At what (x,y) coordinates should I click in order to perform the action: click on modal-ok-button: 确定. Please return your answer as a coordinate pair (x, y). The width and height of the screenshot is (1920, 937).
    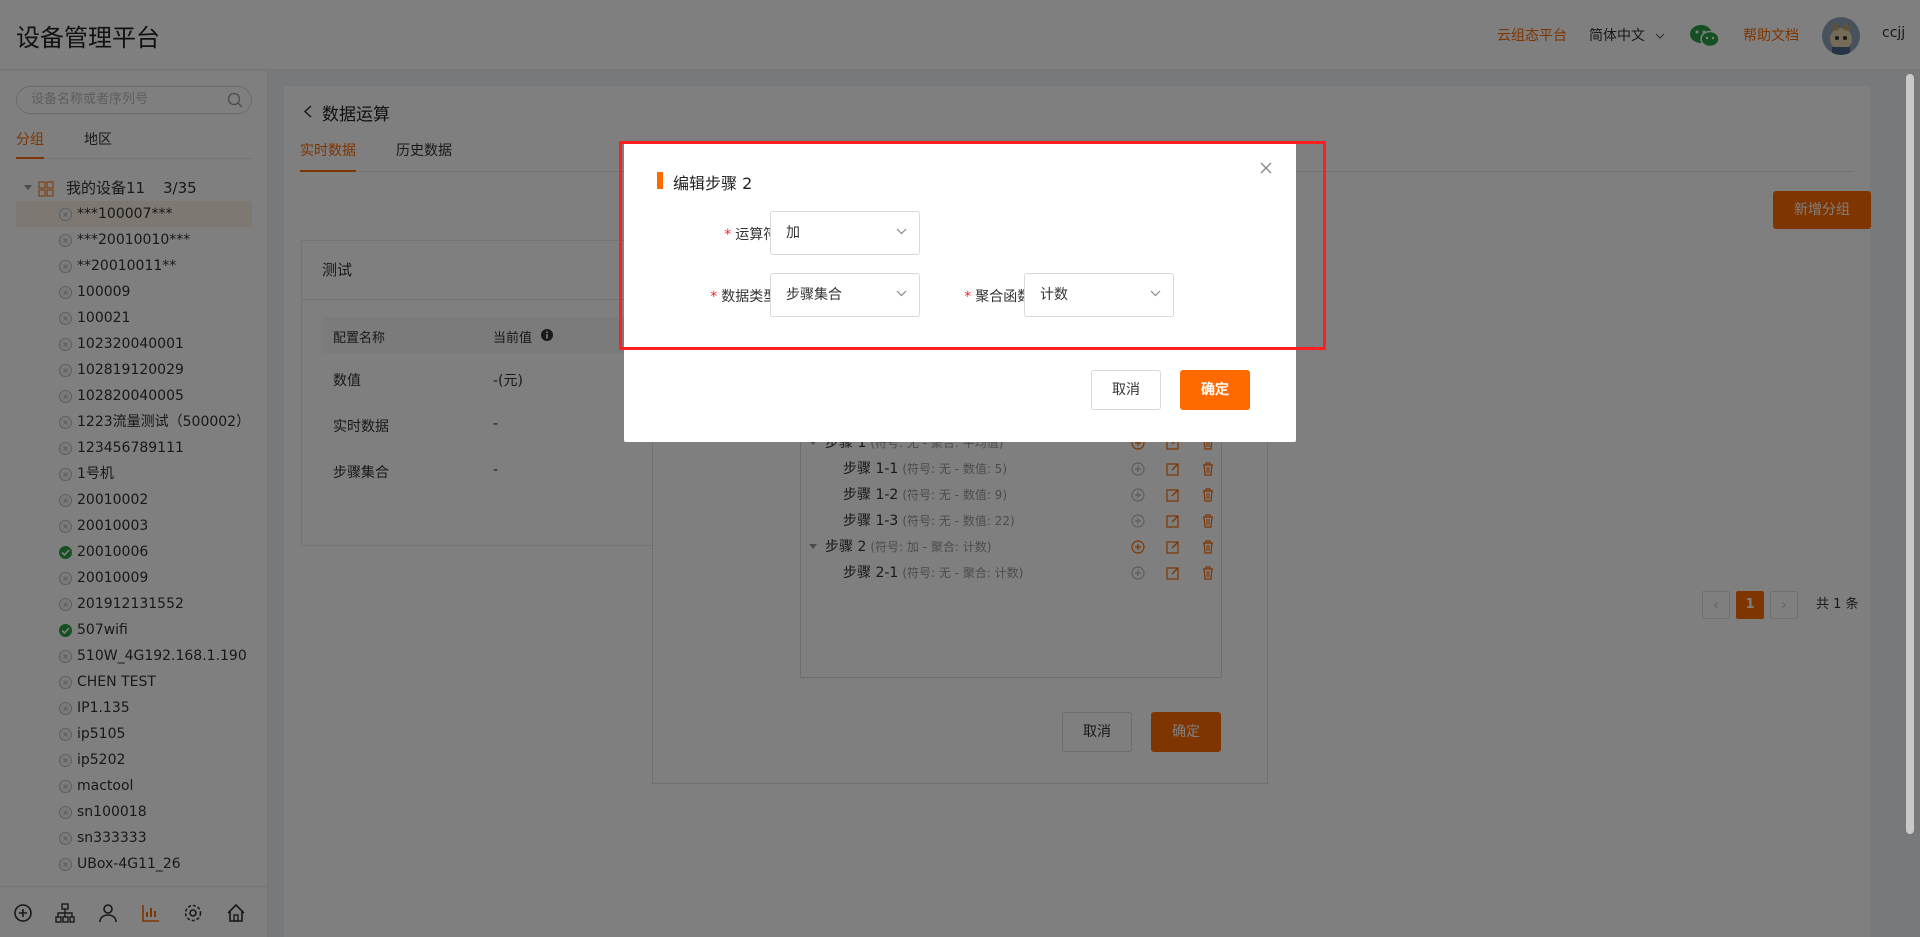
    Looking at the image, I should click on (1215, 390).